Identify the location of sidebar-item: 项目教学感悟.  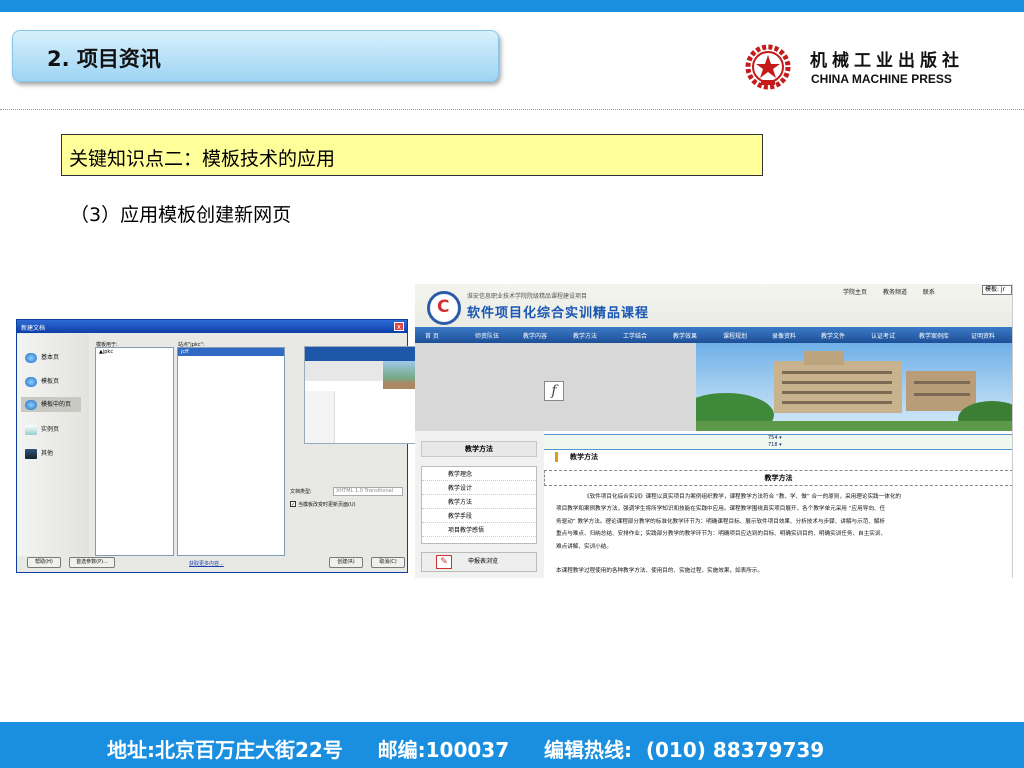
(479, 530).